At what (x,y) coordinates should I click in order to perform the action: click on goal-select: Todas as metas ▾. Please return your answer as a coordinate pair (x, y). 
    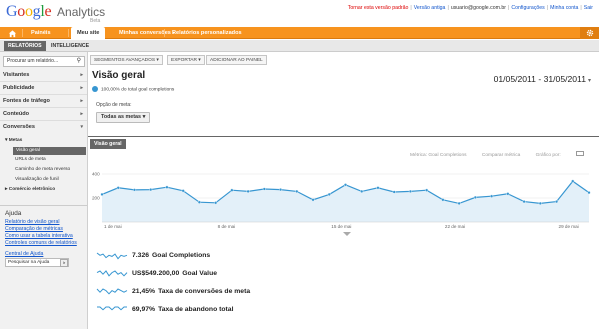
    Looking at the image, I should click on (123, 117).